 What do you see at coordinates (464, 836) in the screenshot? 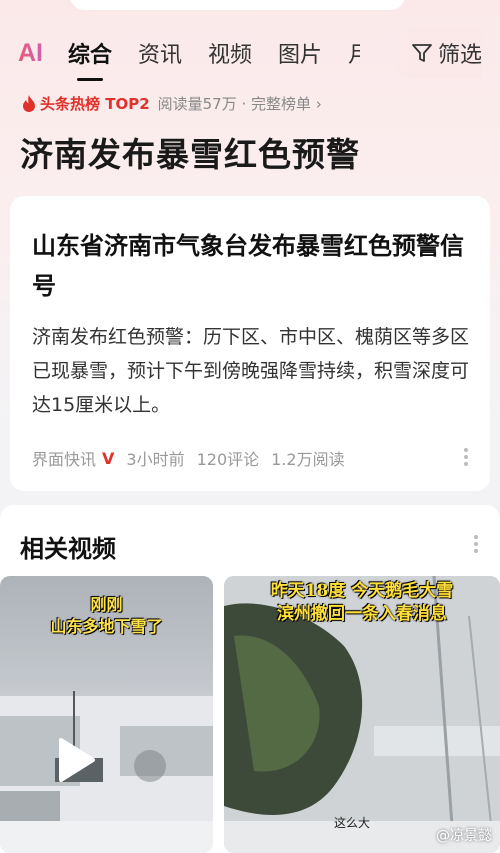
I see `video-2-watermark: @凉景懿` at bounding box center [464, 836].